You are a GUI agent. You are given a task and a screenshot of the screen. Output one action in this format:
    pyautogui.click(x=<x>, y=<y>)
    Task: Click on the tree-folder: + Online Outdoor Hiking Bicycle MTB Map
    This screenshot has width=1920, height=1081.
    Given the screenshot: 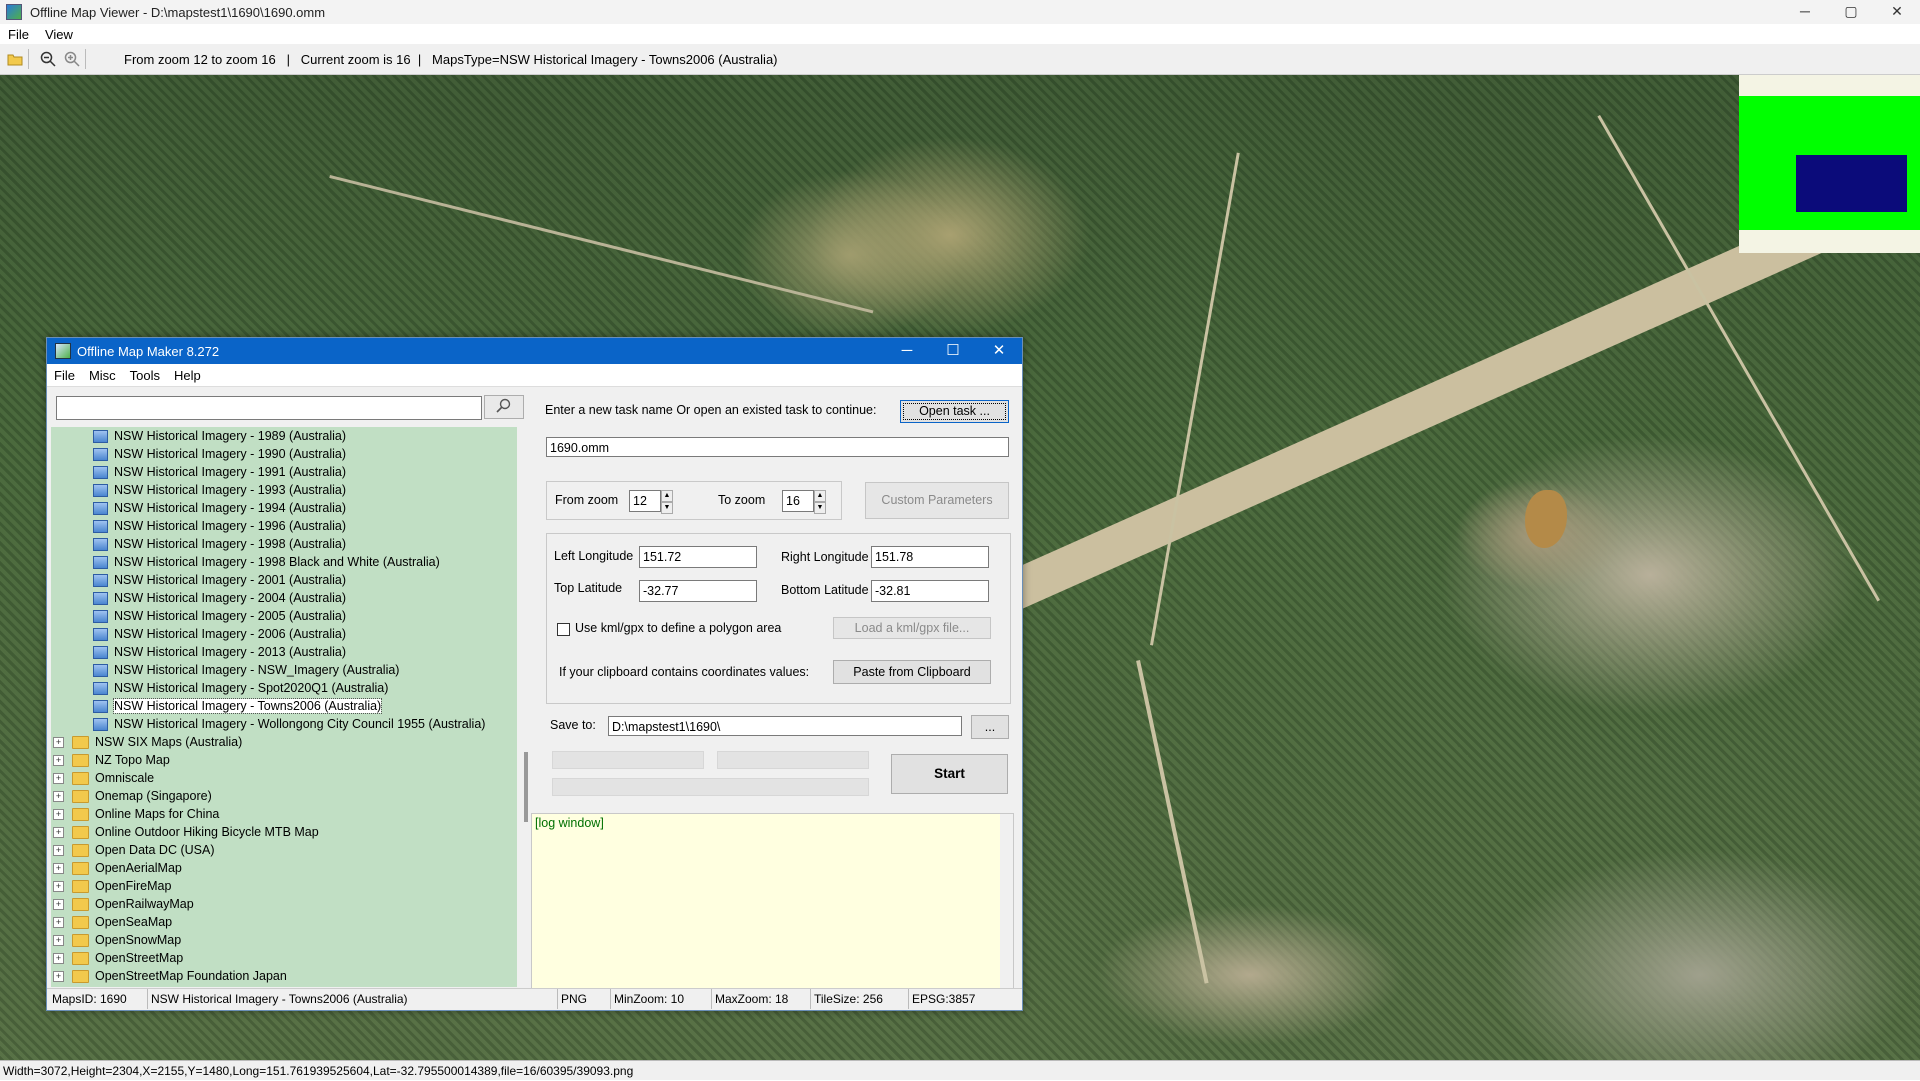 What is the action you would take?
    pyautogui.click(x=284, y=832)
    